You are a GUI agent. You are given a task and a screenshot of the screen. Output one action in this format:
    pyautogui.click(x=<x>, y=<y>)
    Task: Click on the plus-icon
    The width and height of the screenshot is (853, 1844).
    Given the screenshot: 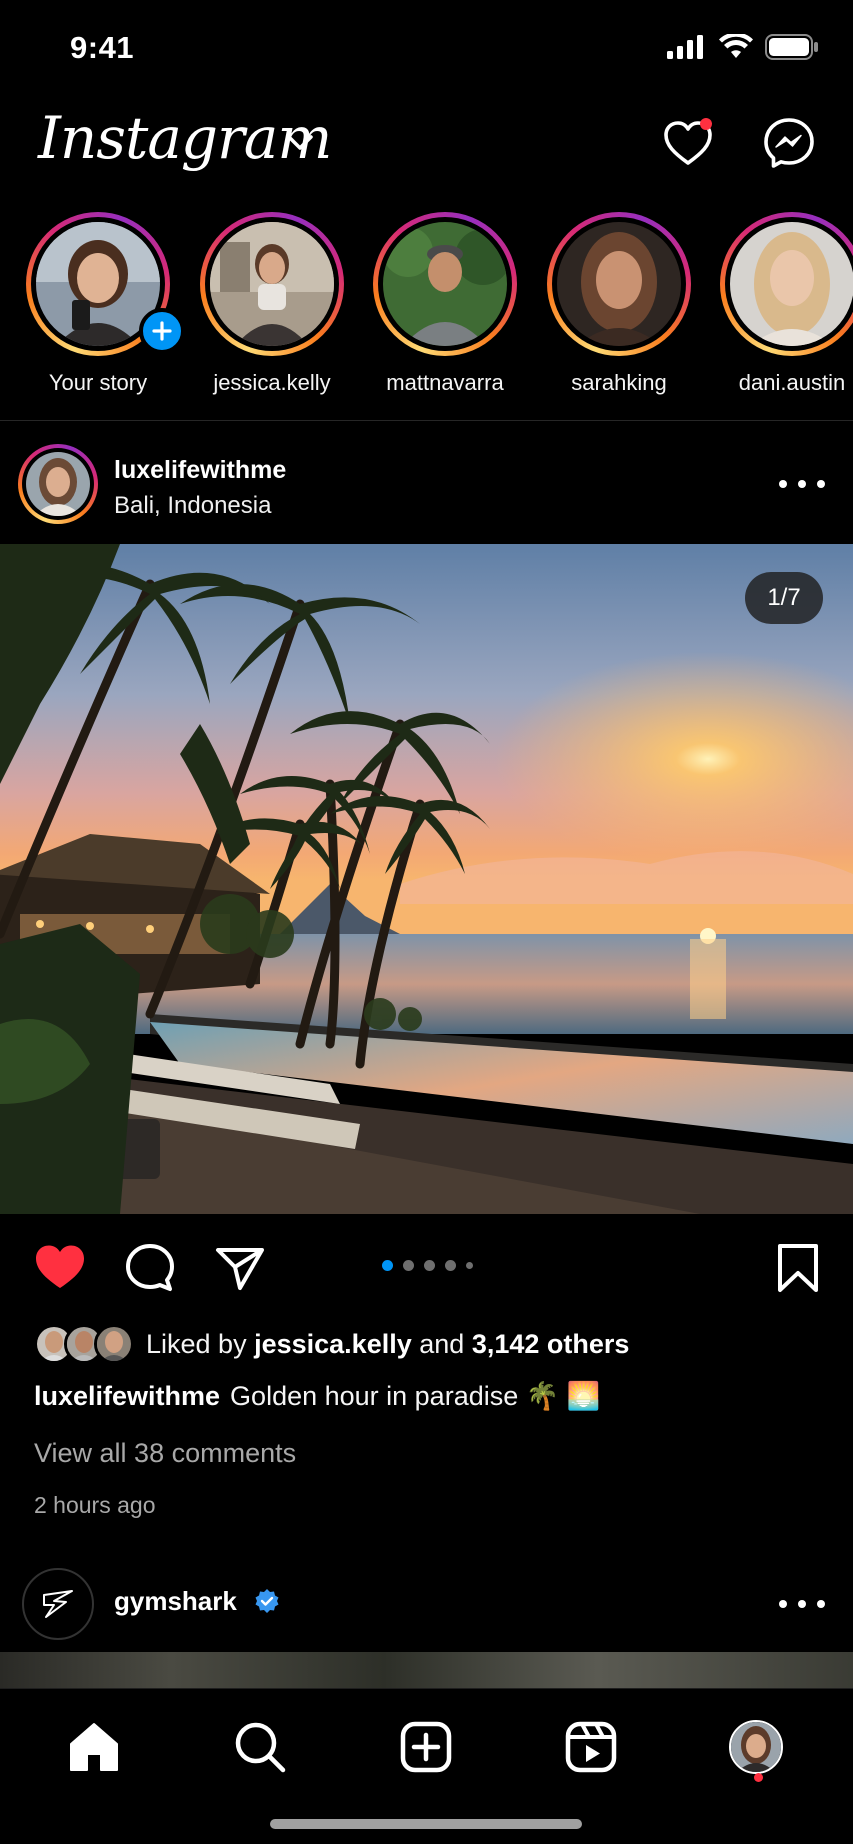 What is the action you would take?
    pyautogui.click(x=162, y=331)
    